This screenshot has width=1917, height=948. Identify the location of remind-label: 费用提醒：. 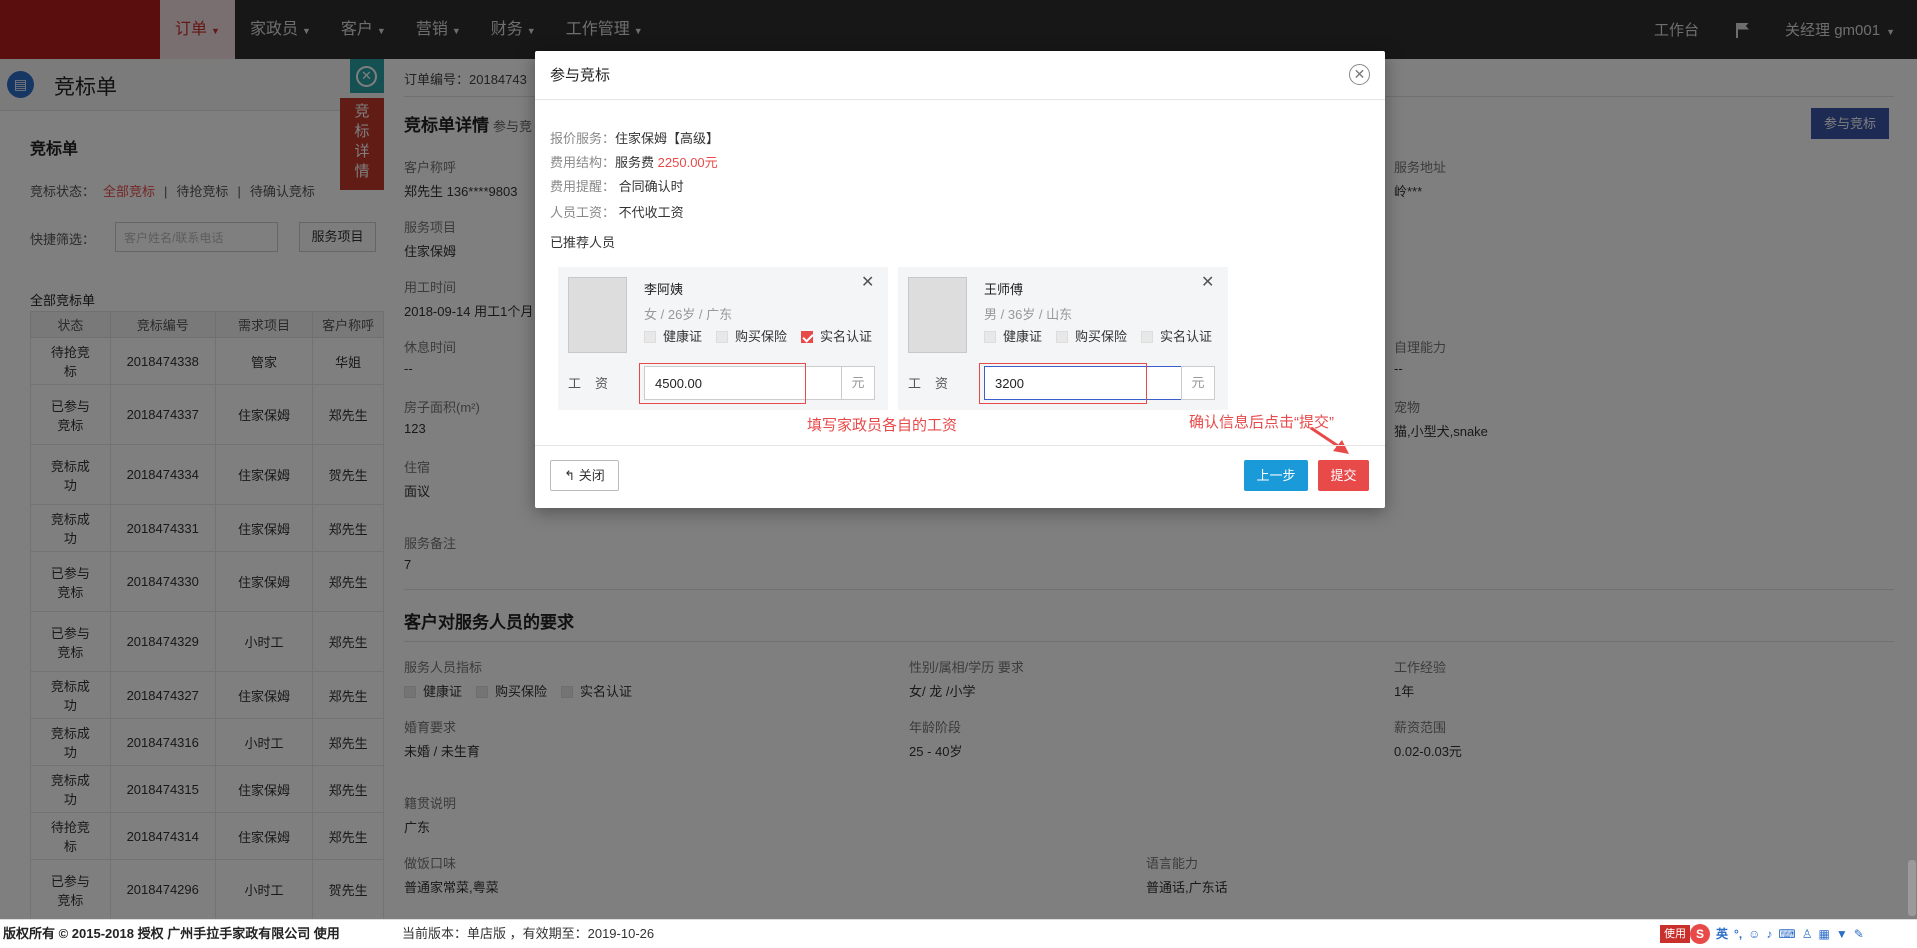
(583, 186).